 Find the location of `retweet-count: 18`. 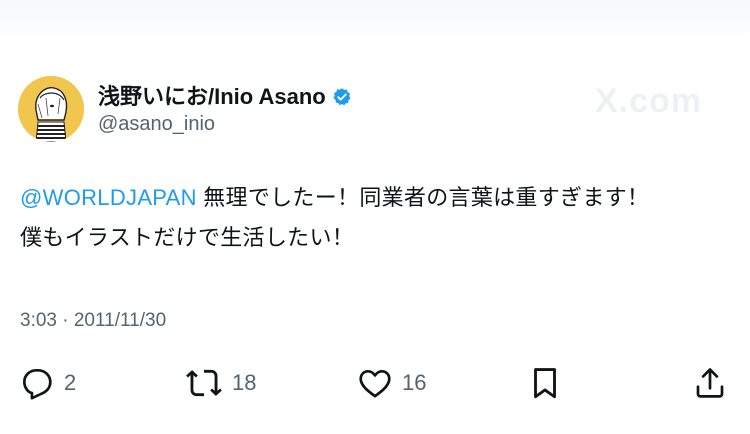

retweet-count: 18 is located at coordinates (244, 382).